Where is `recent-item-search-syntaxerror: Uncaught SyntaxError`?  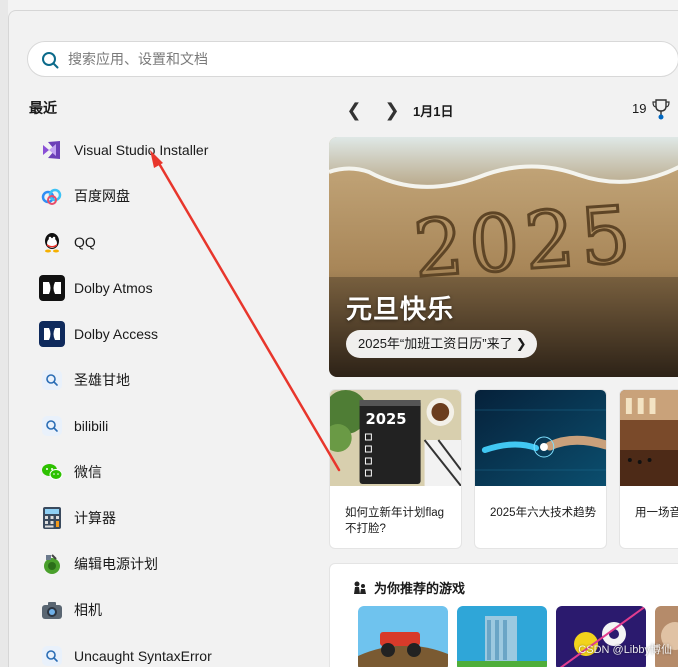 recent-item-search-syntaxerror: Uncaught SyntaxError is located at coordinates (174, 650).